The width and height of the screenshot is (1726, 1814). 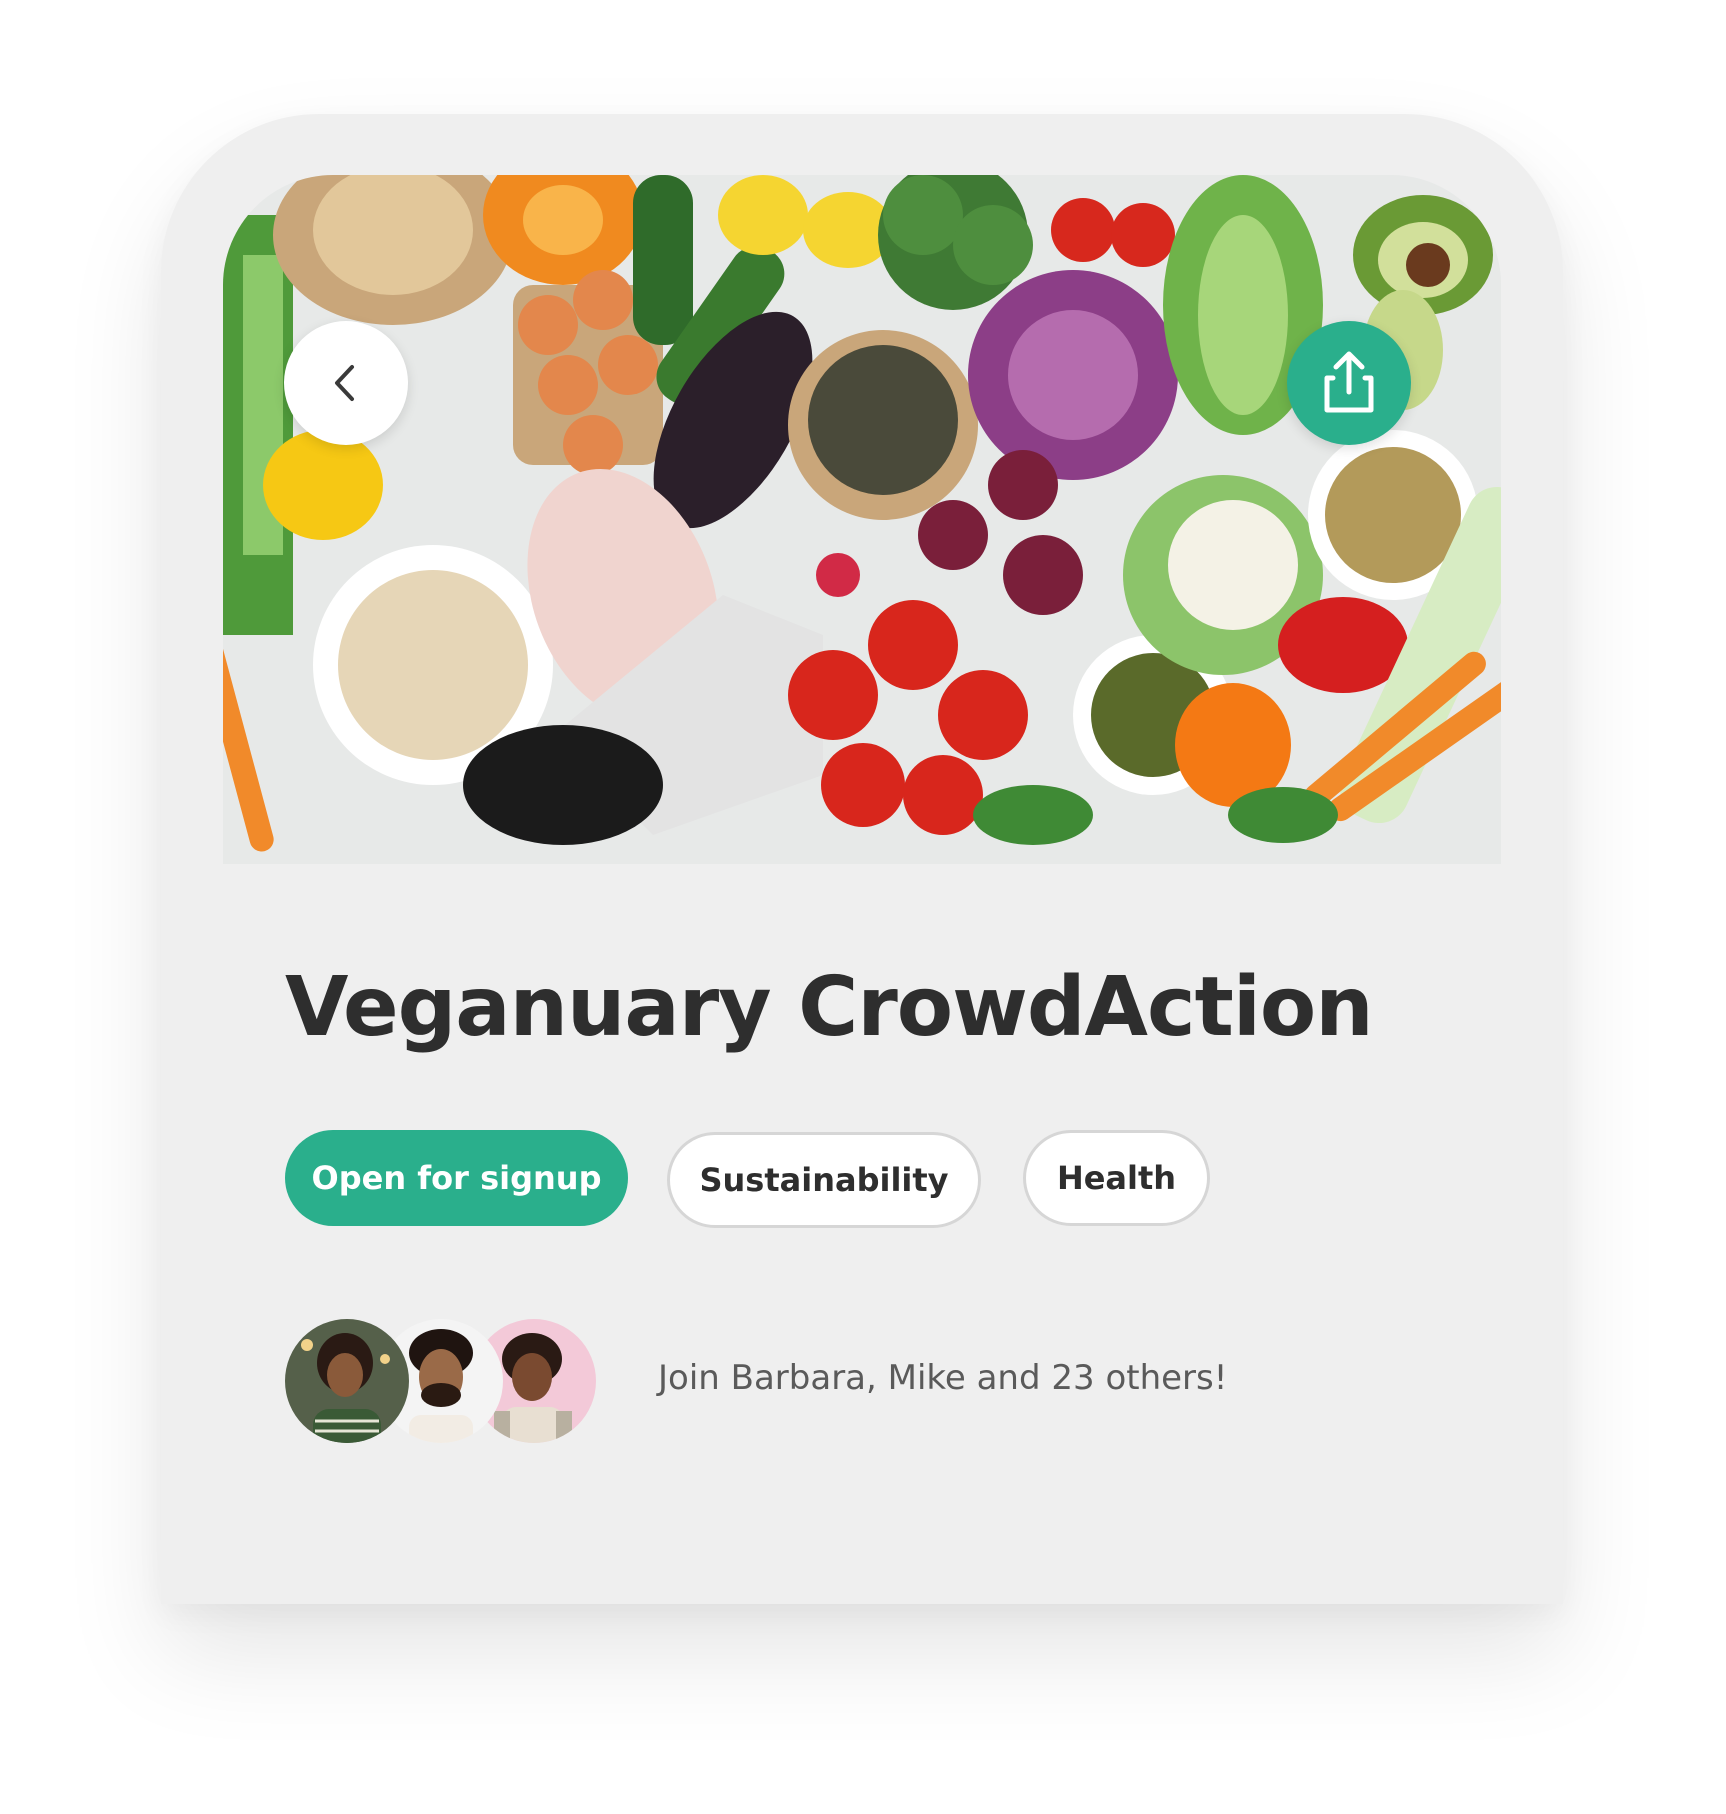 I want to click on avatar-barbara, so click(x=347, y=1381).